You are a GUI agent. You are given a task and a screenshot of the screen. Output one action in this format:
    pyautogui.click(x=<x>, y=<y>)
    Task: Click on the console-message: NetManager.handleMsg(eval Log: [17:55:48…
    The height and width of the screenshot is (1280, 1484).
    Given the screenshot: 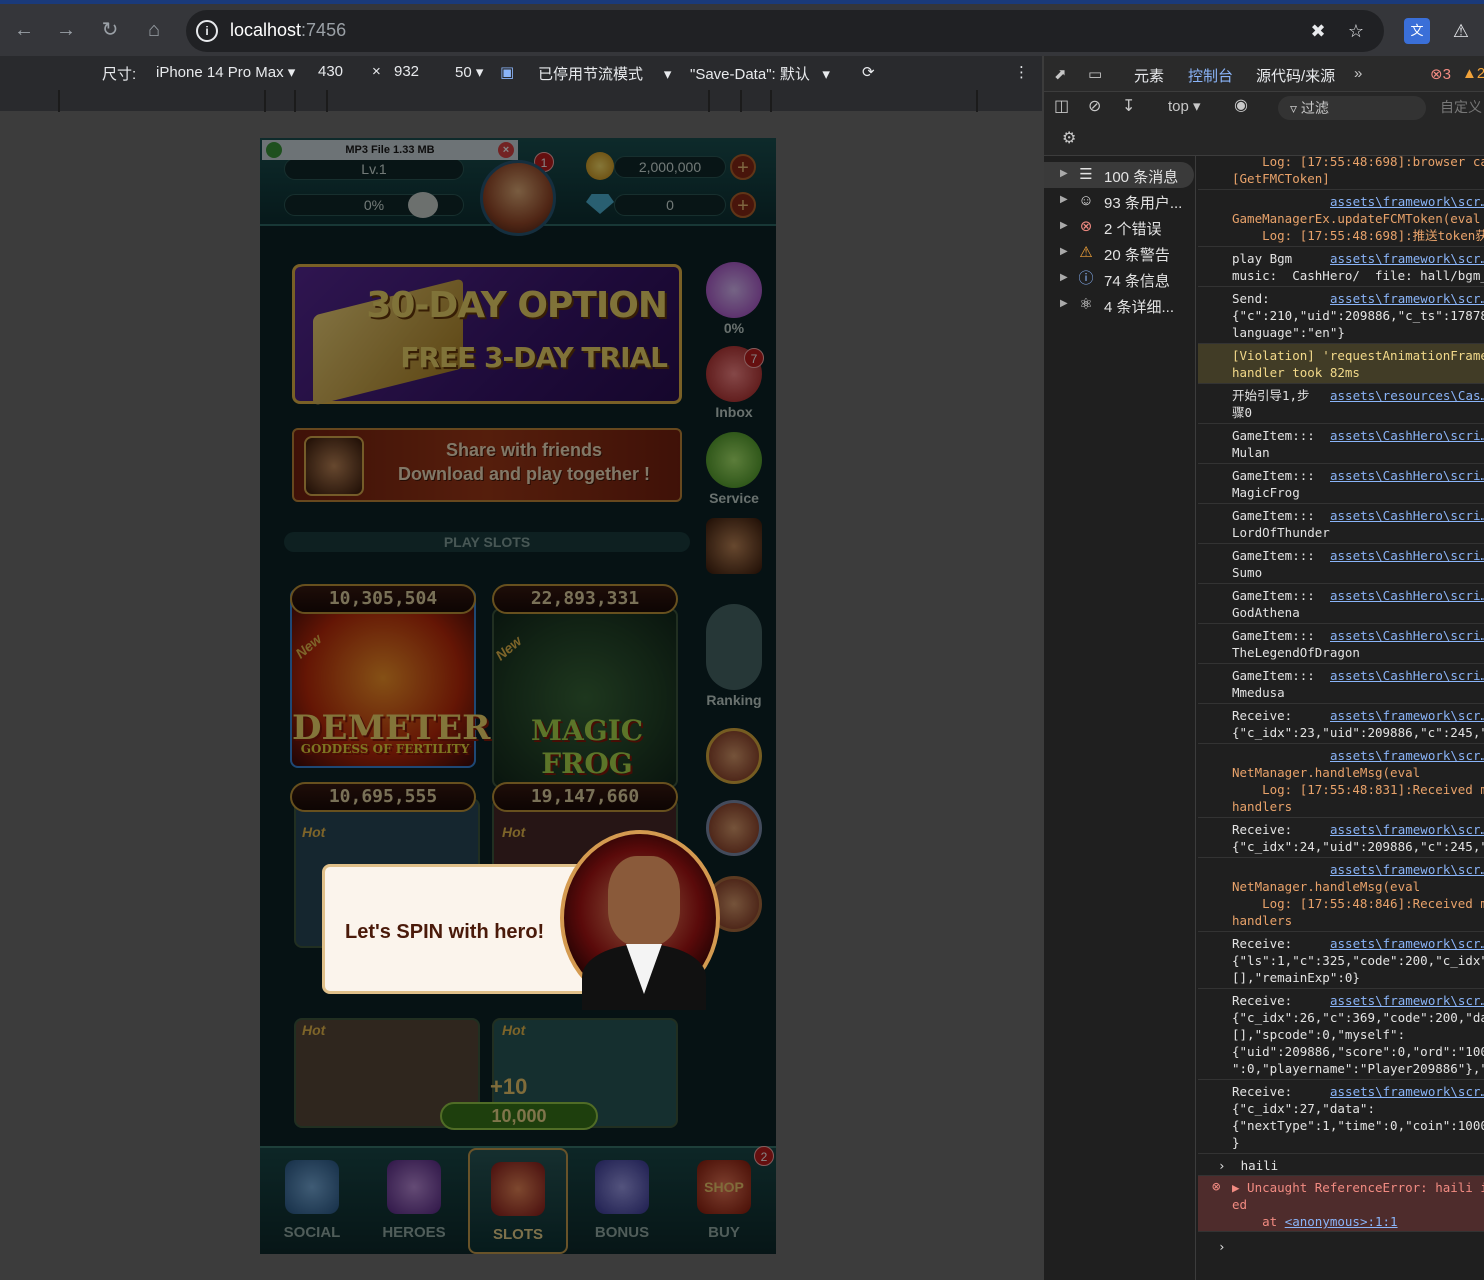 What is the action you would take?
    pyautogui.click(x=1341, y=895)
    